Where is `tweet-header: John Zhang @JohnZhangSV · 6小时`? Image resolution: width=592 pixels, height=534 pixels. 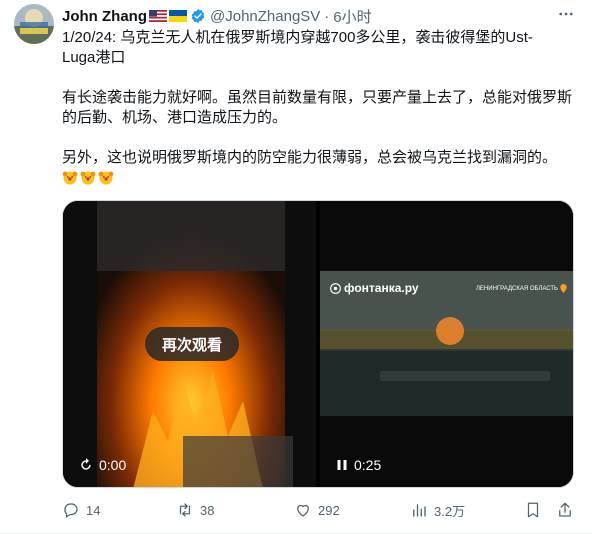 tweet-header: John Zhang @JohnZhangSV · 6小时 is located at coordinates (217, 16).